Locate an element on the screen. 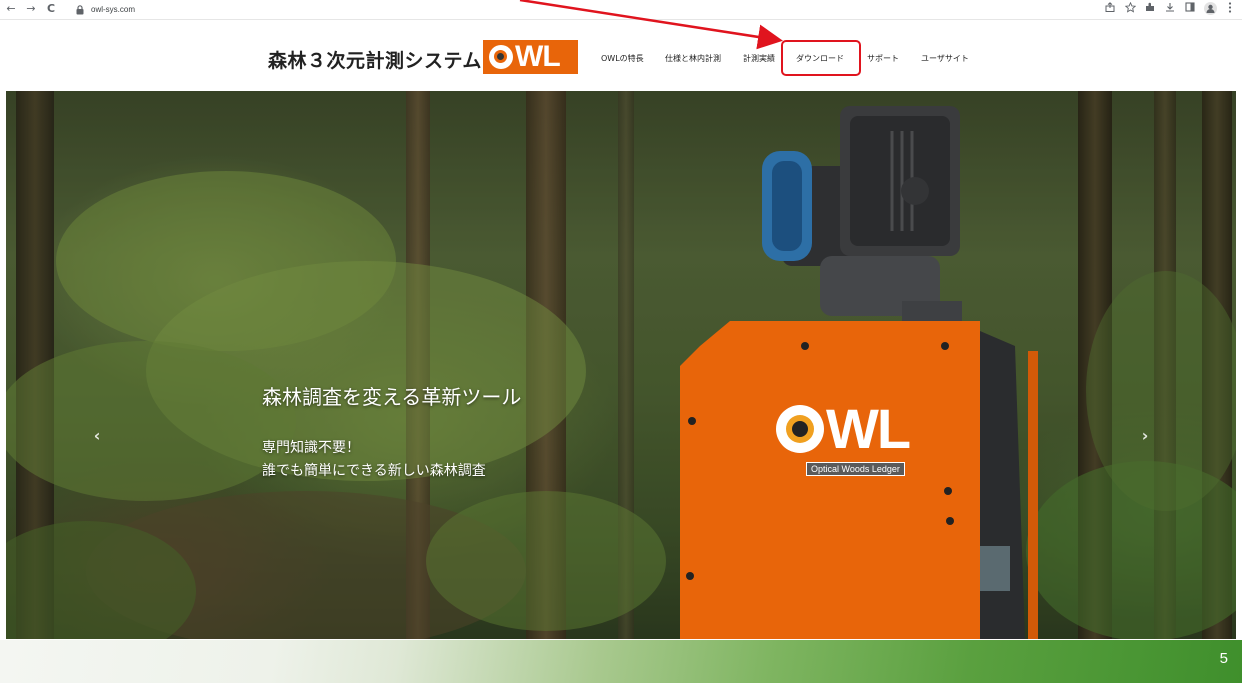 The width and height of the screenshot is (1242, 683). slider-prev-button: ‹ is located at coordinates (97, 436).